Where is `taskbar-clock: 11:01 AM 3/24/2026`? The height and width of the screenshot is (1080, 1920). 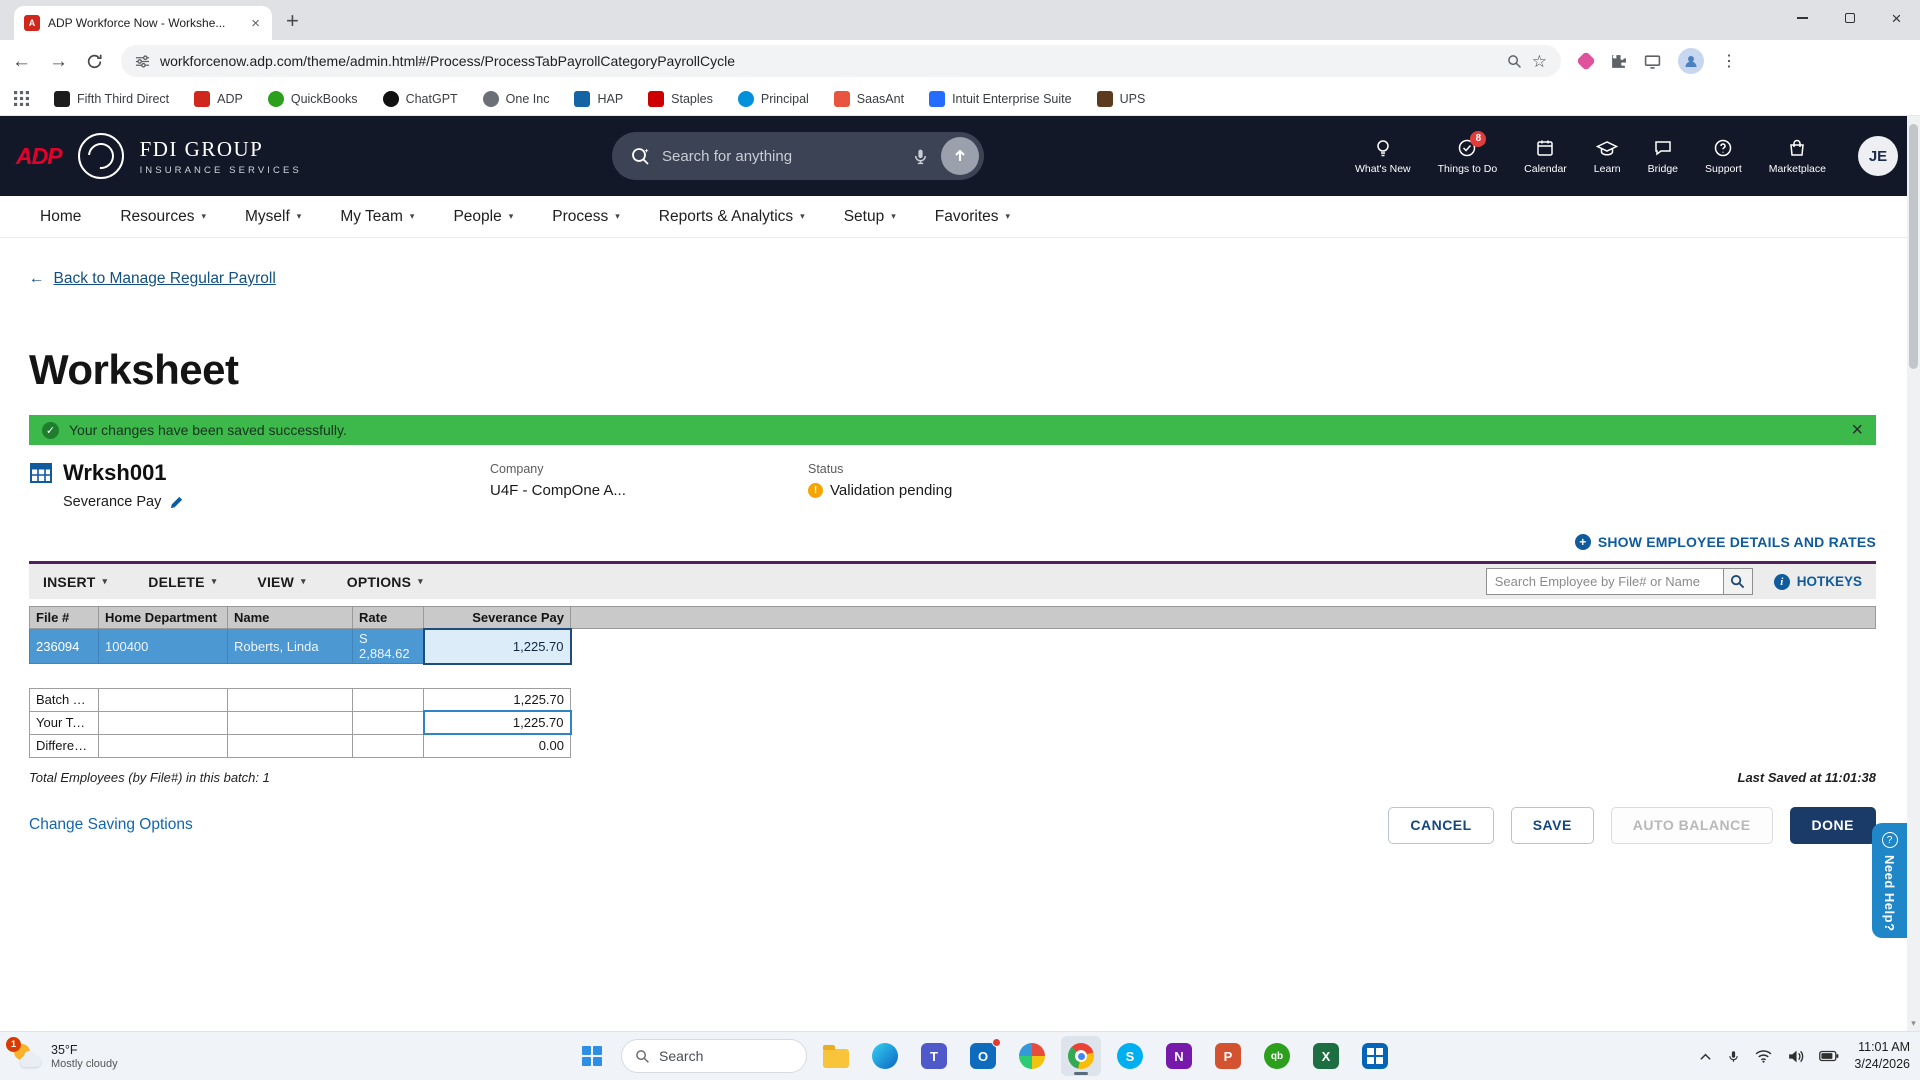 taskbar-clock: 11:01 AM 3/24/2026 is located at coordinates (1882, 1056).